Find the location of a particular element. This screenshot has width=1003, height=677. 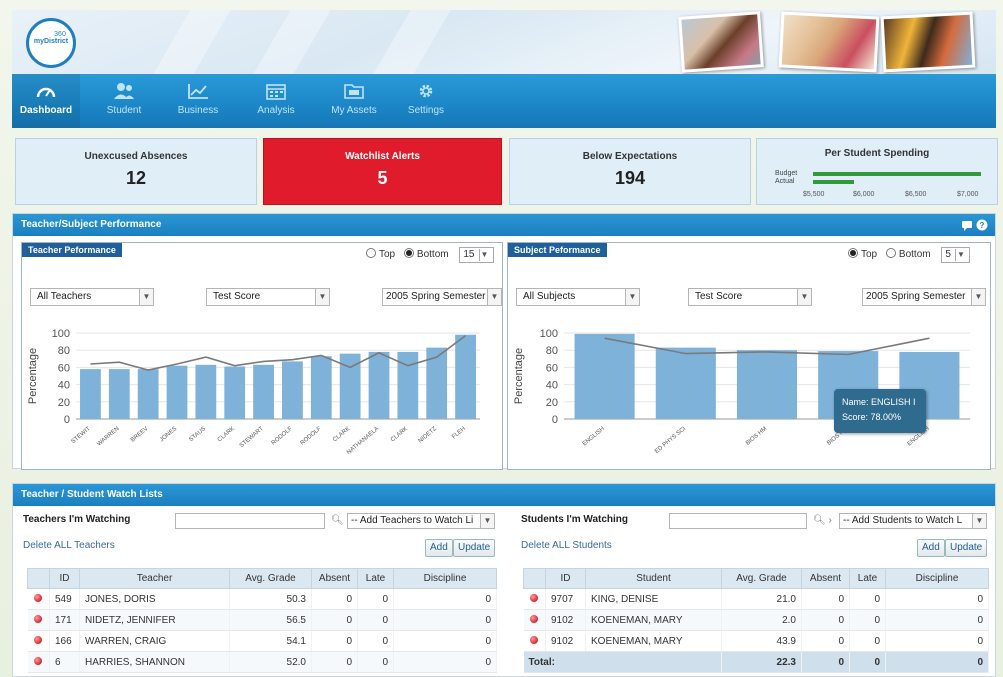

nav-business: Business is located at coordinates (198, 101).